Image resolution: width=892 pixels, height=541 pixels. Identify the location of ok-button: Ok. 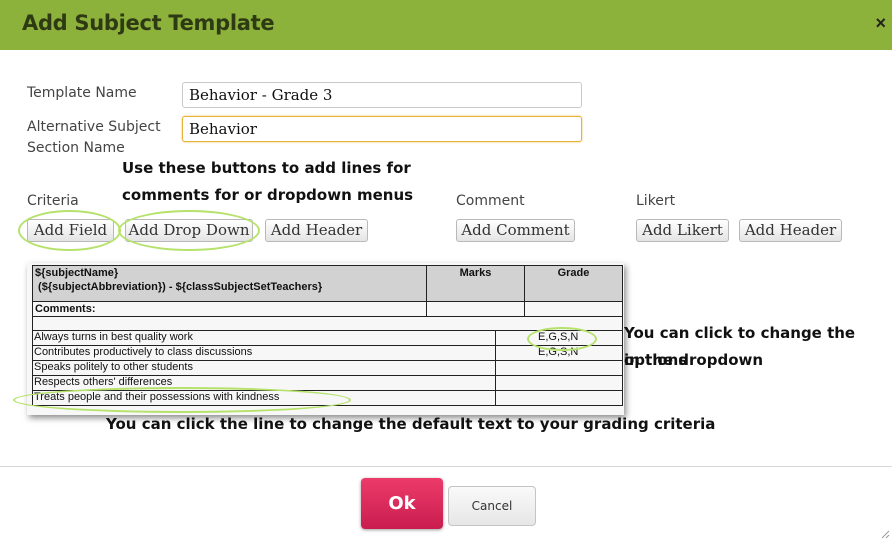
(402, 503).